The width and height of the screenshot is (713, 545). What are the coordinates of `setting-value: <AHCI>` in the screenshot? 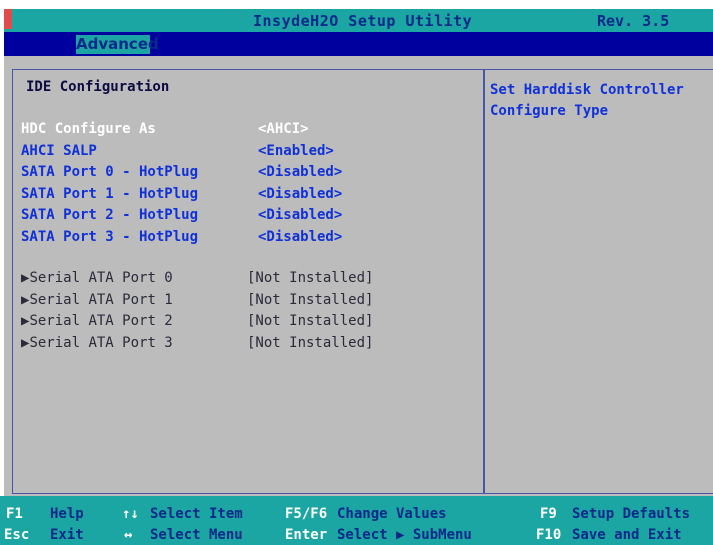 It's located at (283, 129).